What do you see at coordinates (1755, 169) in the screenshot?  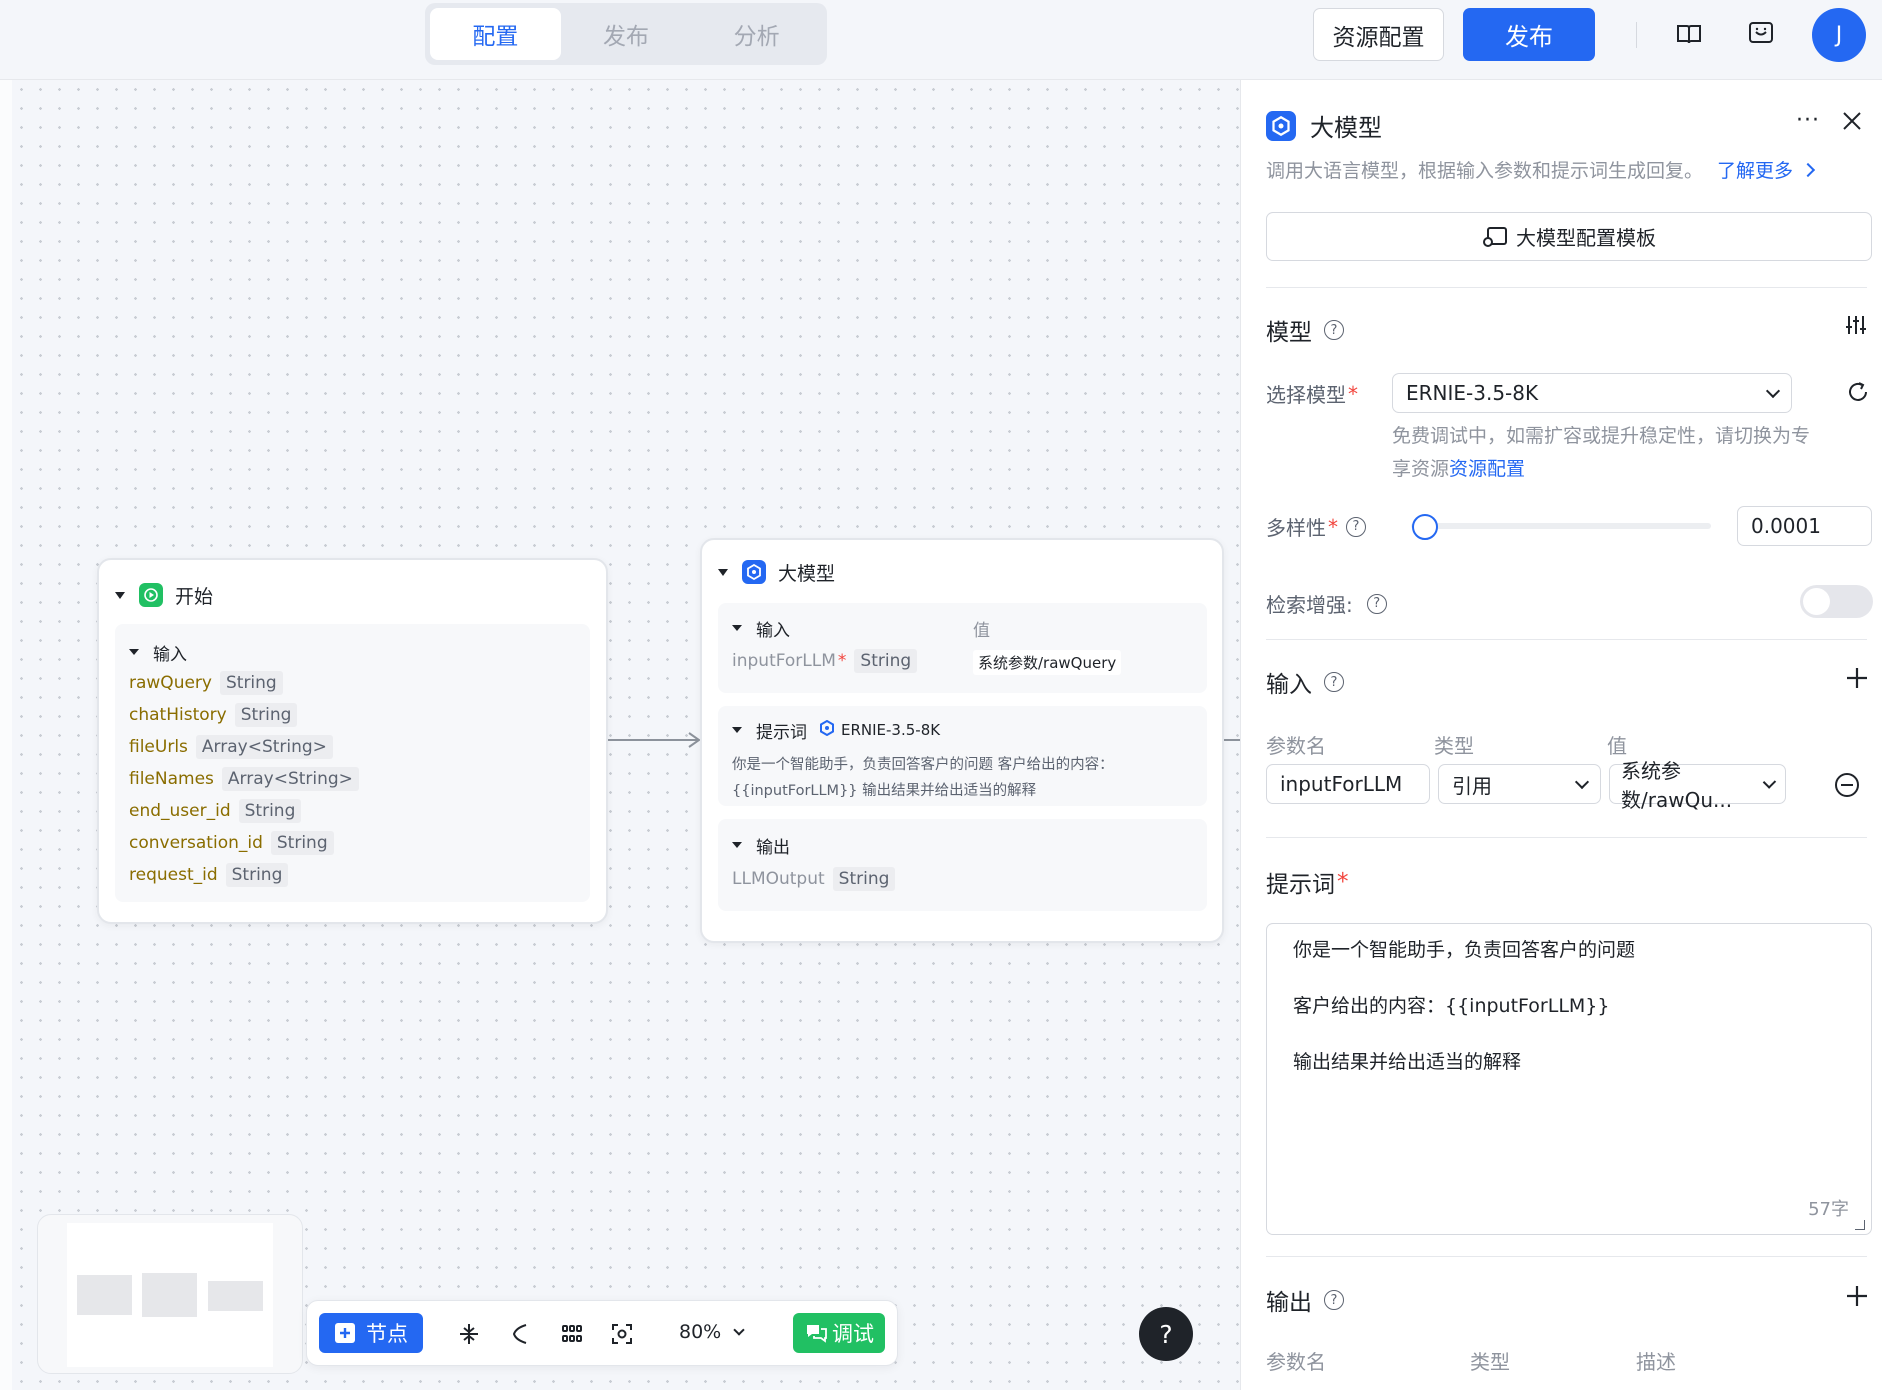 I see `learn-more-link: 了解更多` at bounding box center [1755, 169].